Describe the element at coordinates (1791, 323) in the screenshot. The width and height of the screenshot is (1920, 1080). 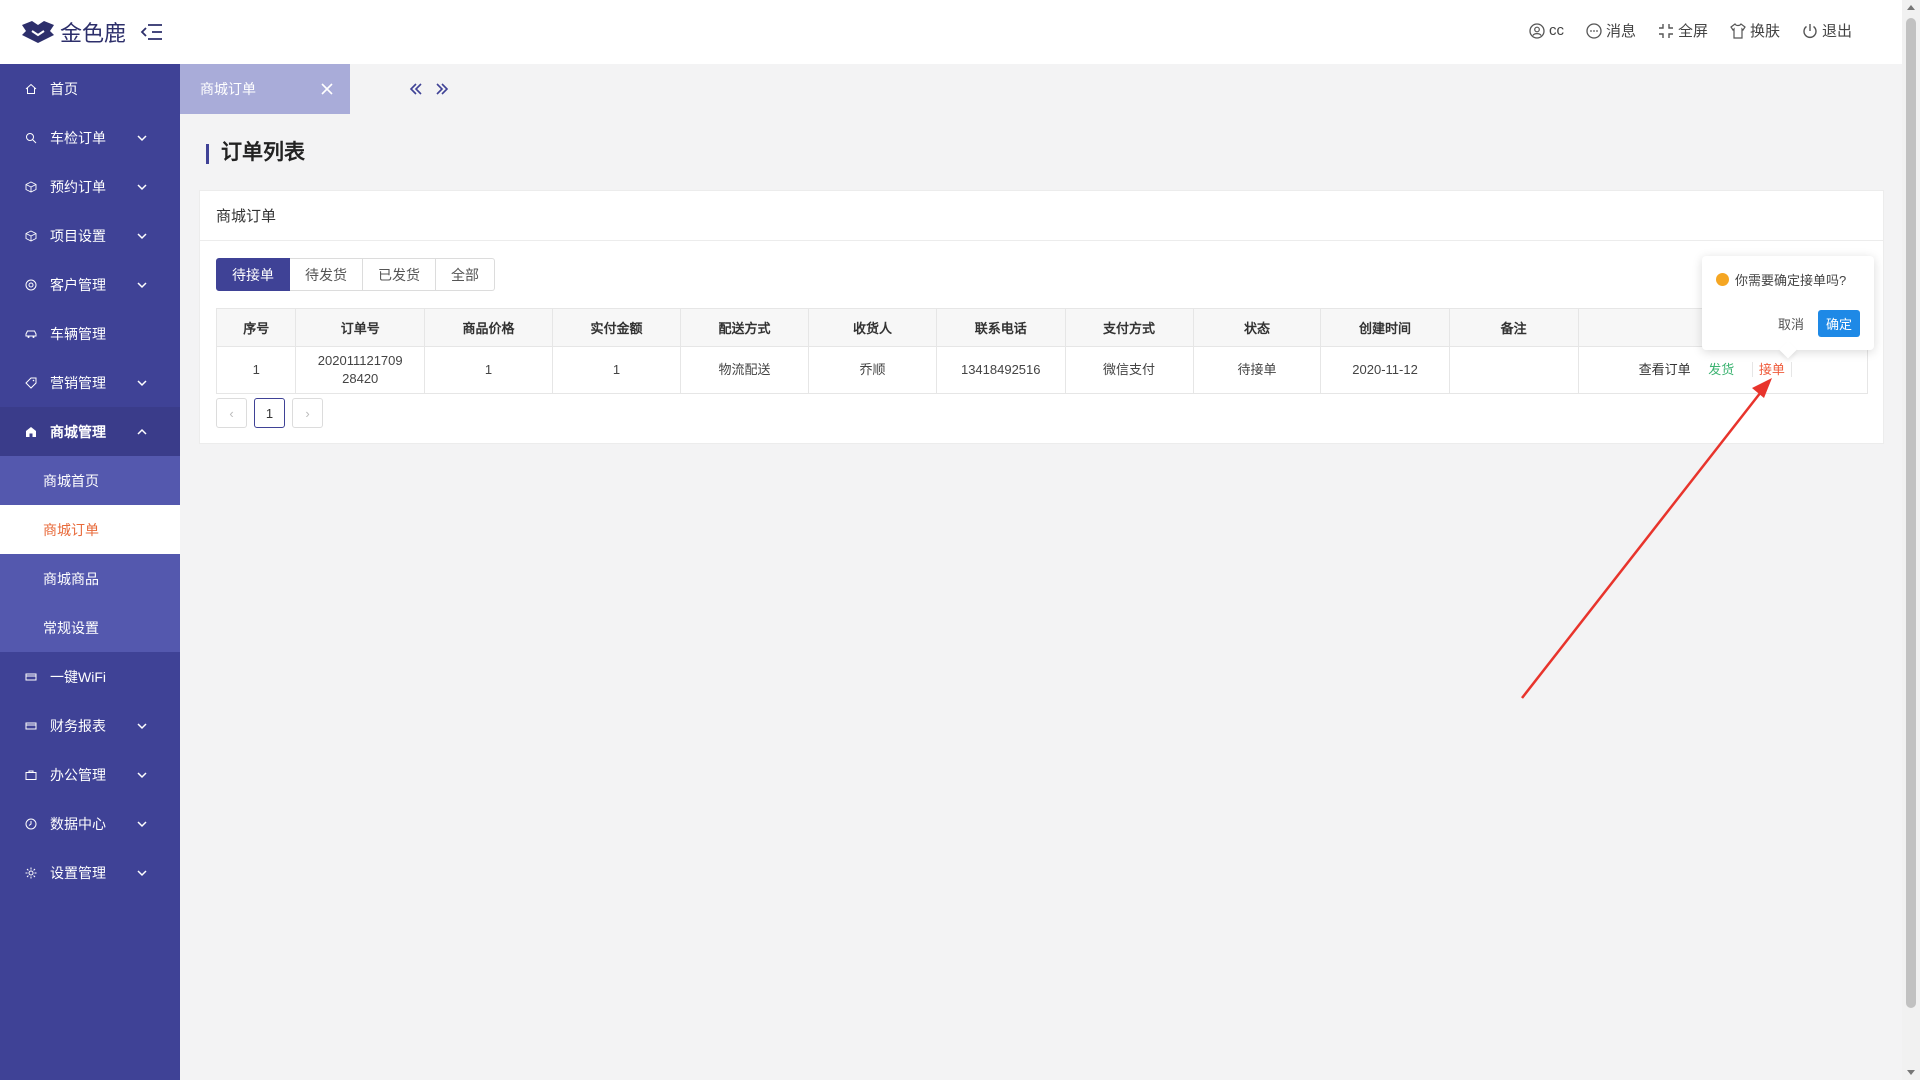
I see `cancel-button: 取消` at that location.